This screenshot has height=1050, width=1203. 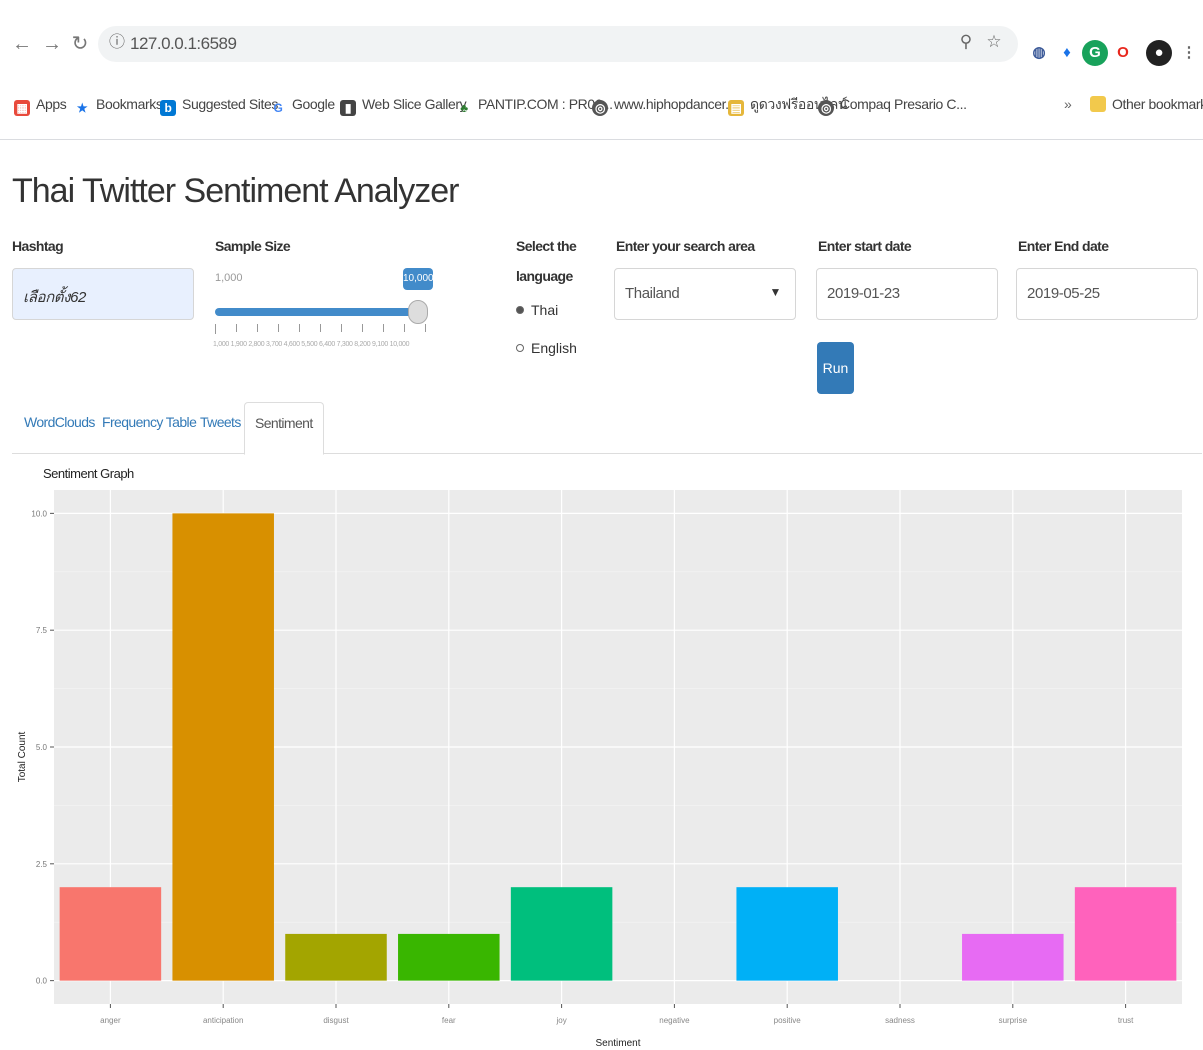 What do you see at coordinates (1159, 53) in the screenshot?
I see `profile-avatar: ●` at bounding box center [1159, 53].